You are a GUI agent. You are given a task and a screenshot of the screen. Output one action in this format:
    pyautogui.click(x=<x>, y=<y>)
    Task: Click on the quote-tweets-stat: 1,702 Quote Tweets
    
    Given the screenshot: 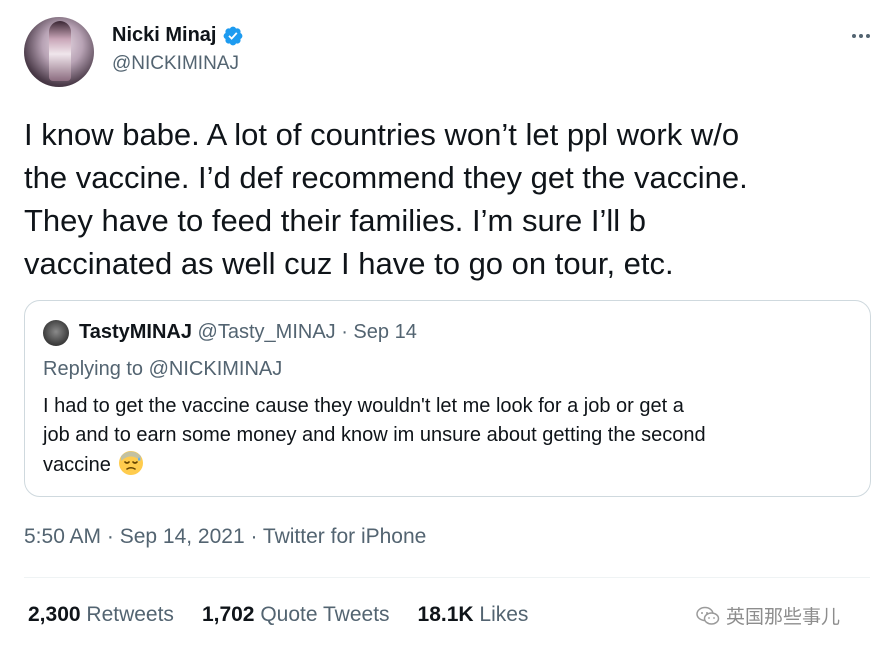 What is the action you would take?
    pyautogui.click(x=296, y=615)
    